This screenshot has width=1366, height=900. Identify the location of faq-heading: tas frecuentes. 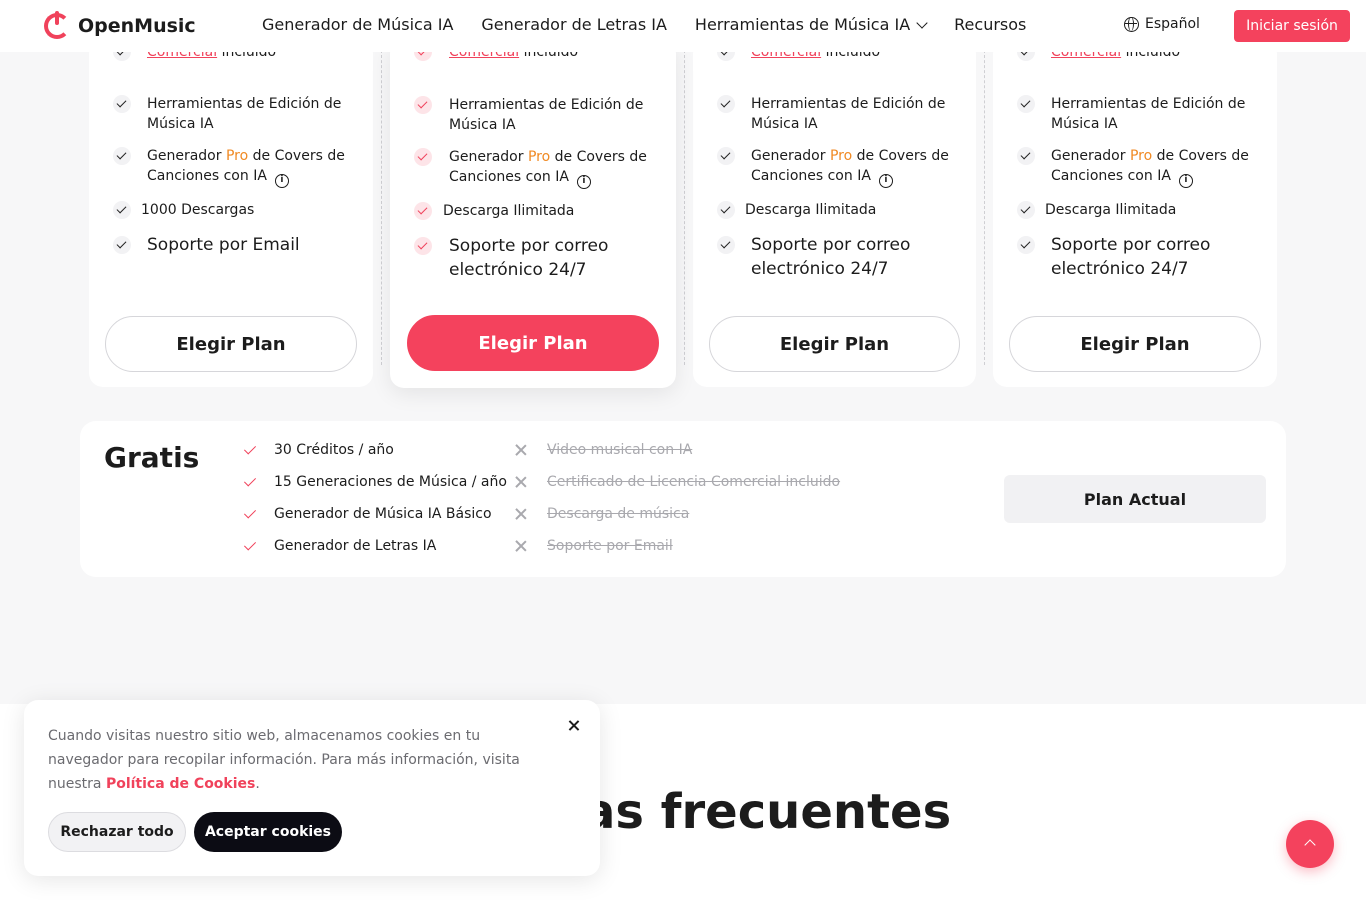
(756, 812).